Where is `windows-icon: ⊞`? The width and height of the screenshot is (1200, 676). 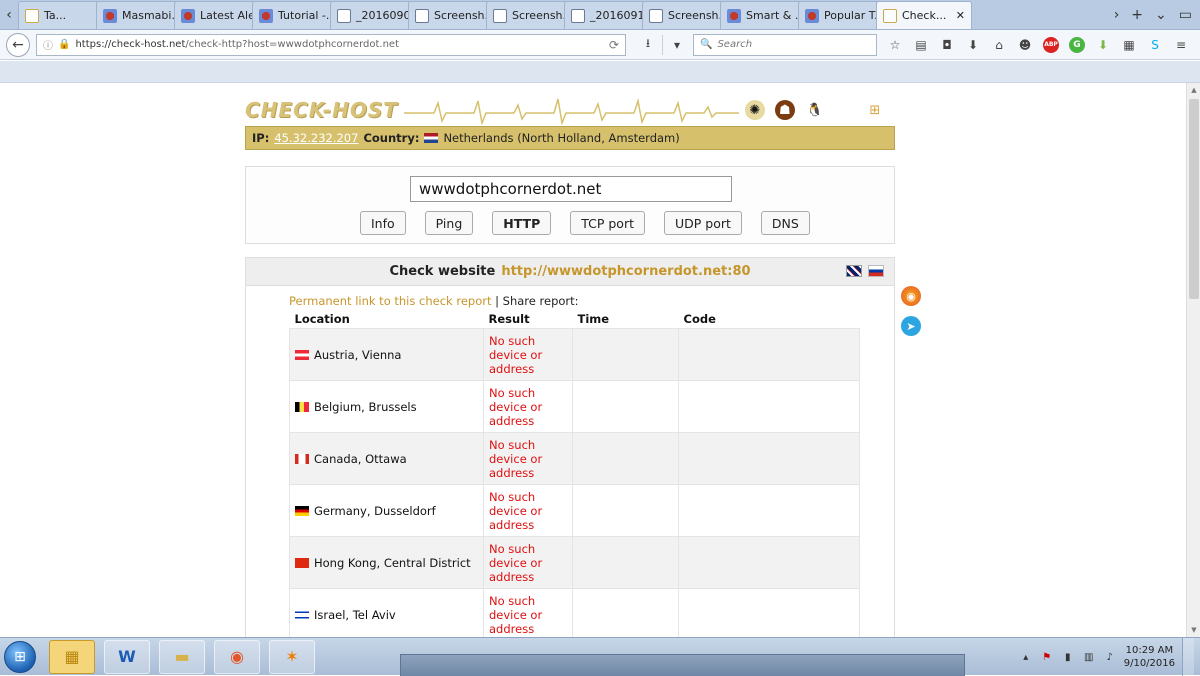 windows-icon: ⊞ is located at coordinates (875, 110).